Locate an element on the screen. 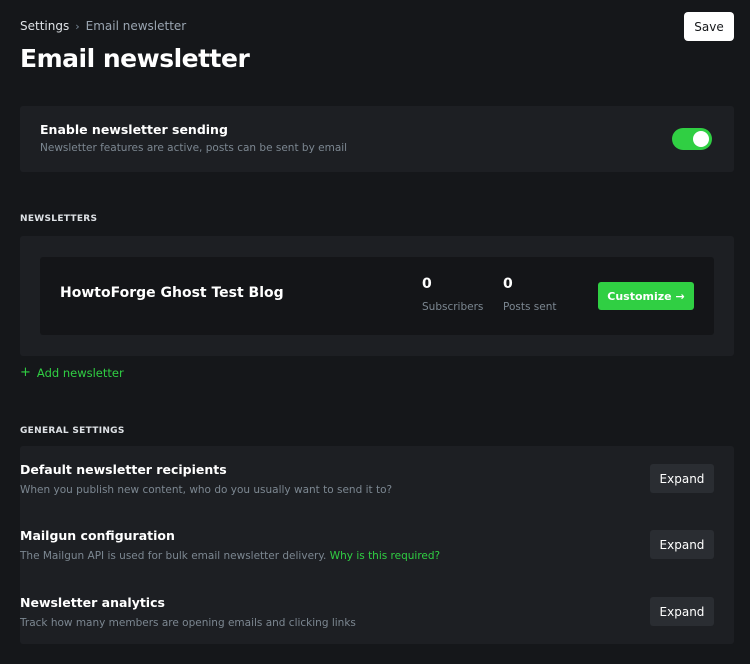 The height and width of the screenshot is (664, 750). chevron-right-icon: › is located at coordinates (77, 26).